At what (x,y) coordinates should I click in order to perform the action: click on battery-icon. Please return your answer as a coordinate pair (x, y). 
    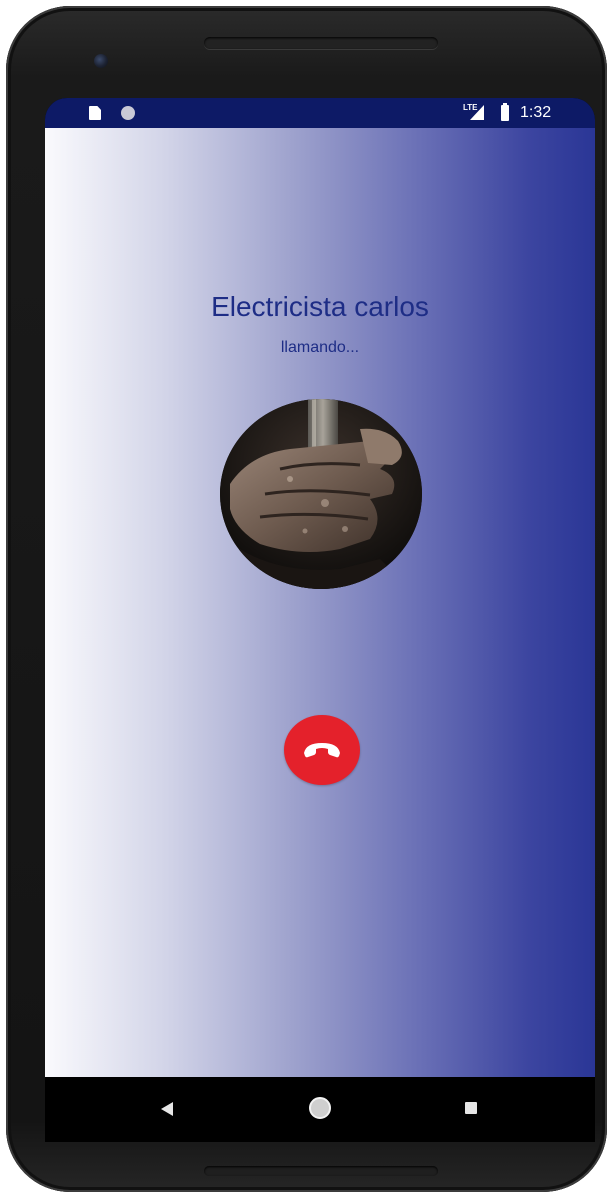
    Looking at the image, I should click on (505, 112).